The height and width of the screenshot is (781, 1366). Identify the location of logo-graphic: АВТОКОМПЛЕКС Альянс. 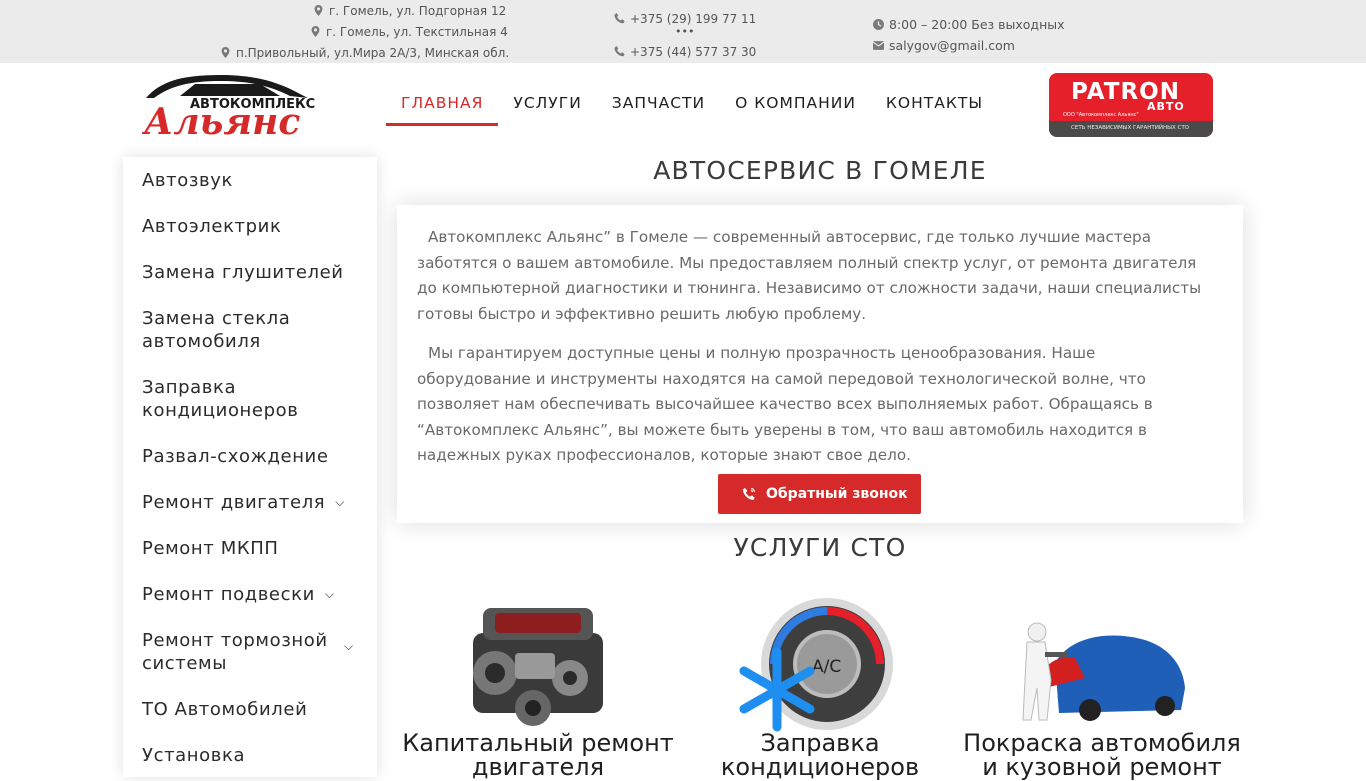
(228, 109).